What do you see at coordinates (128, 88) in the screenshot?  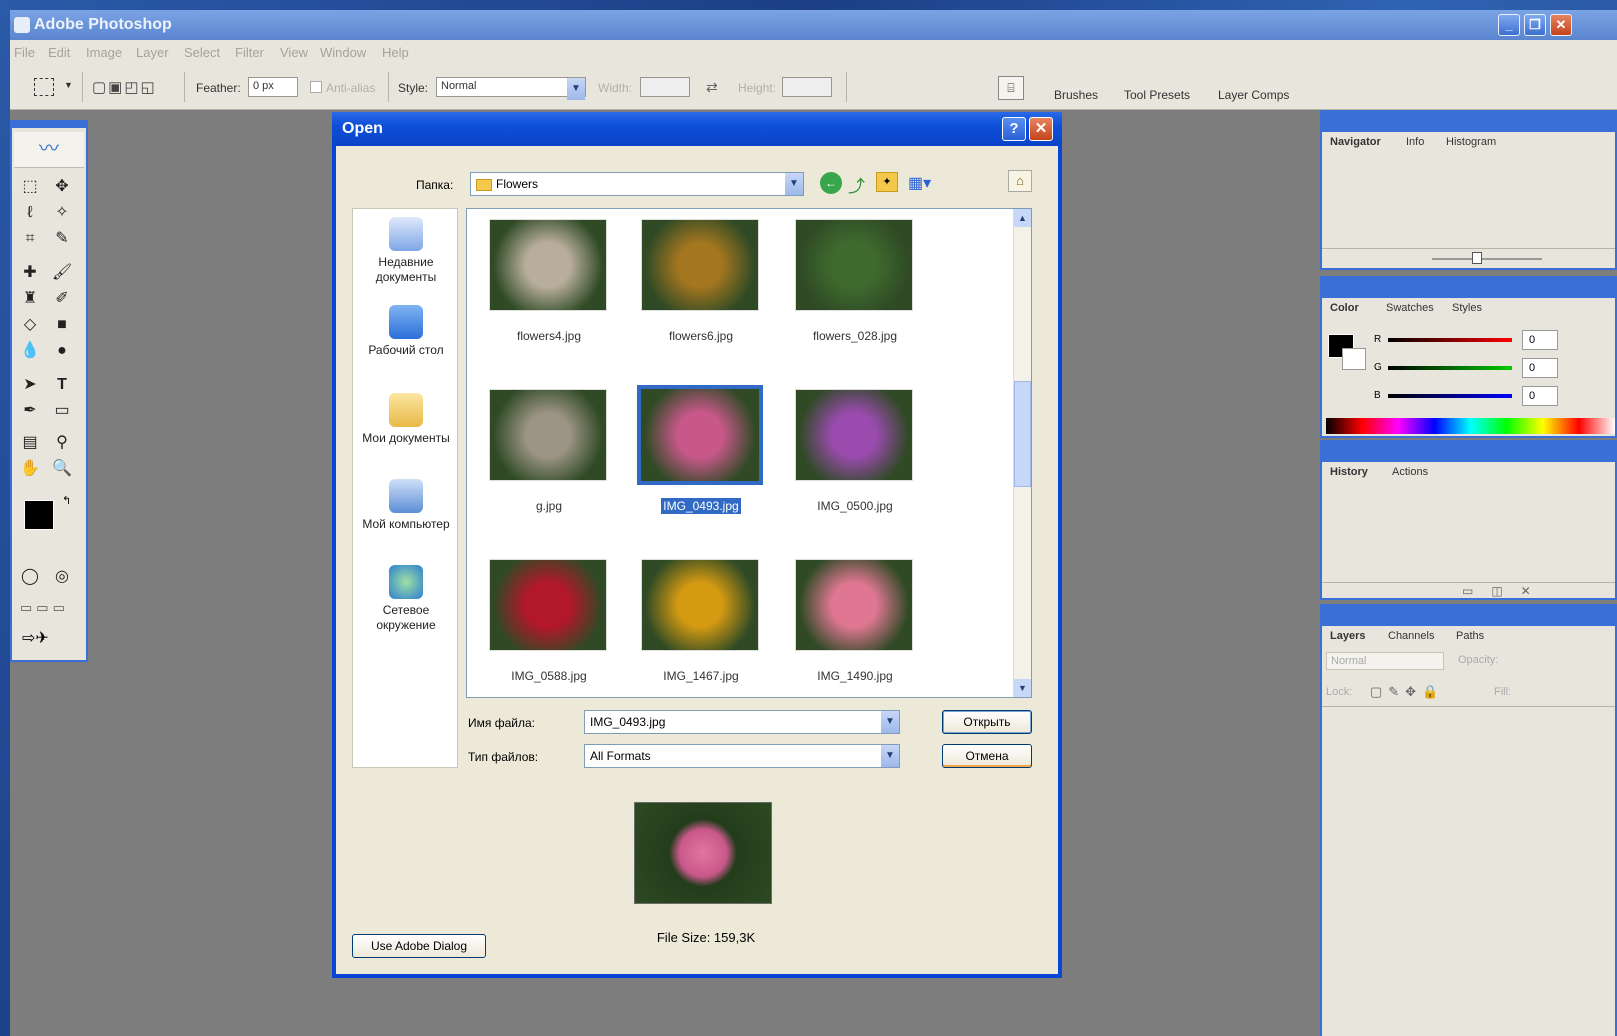 I see `selection-mode-icons: ▢▣◰◱` at bounding box center [128, 88].